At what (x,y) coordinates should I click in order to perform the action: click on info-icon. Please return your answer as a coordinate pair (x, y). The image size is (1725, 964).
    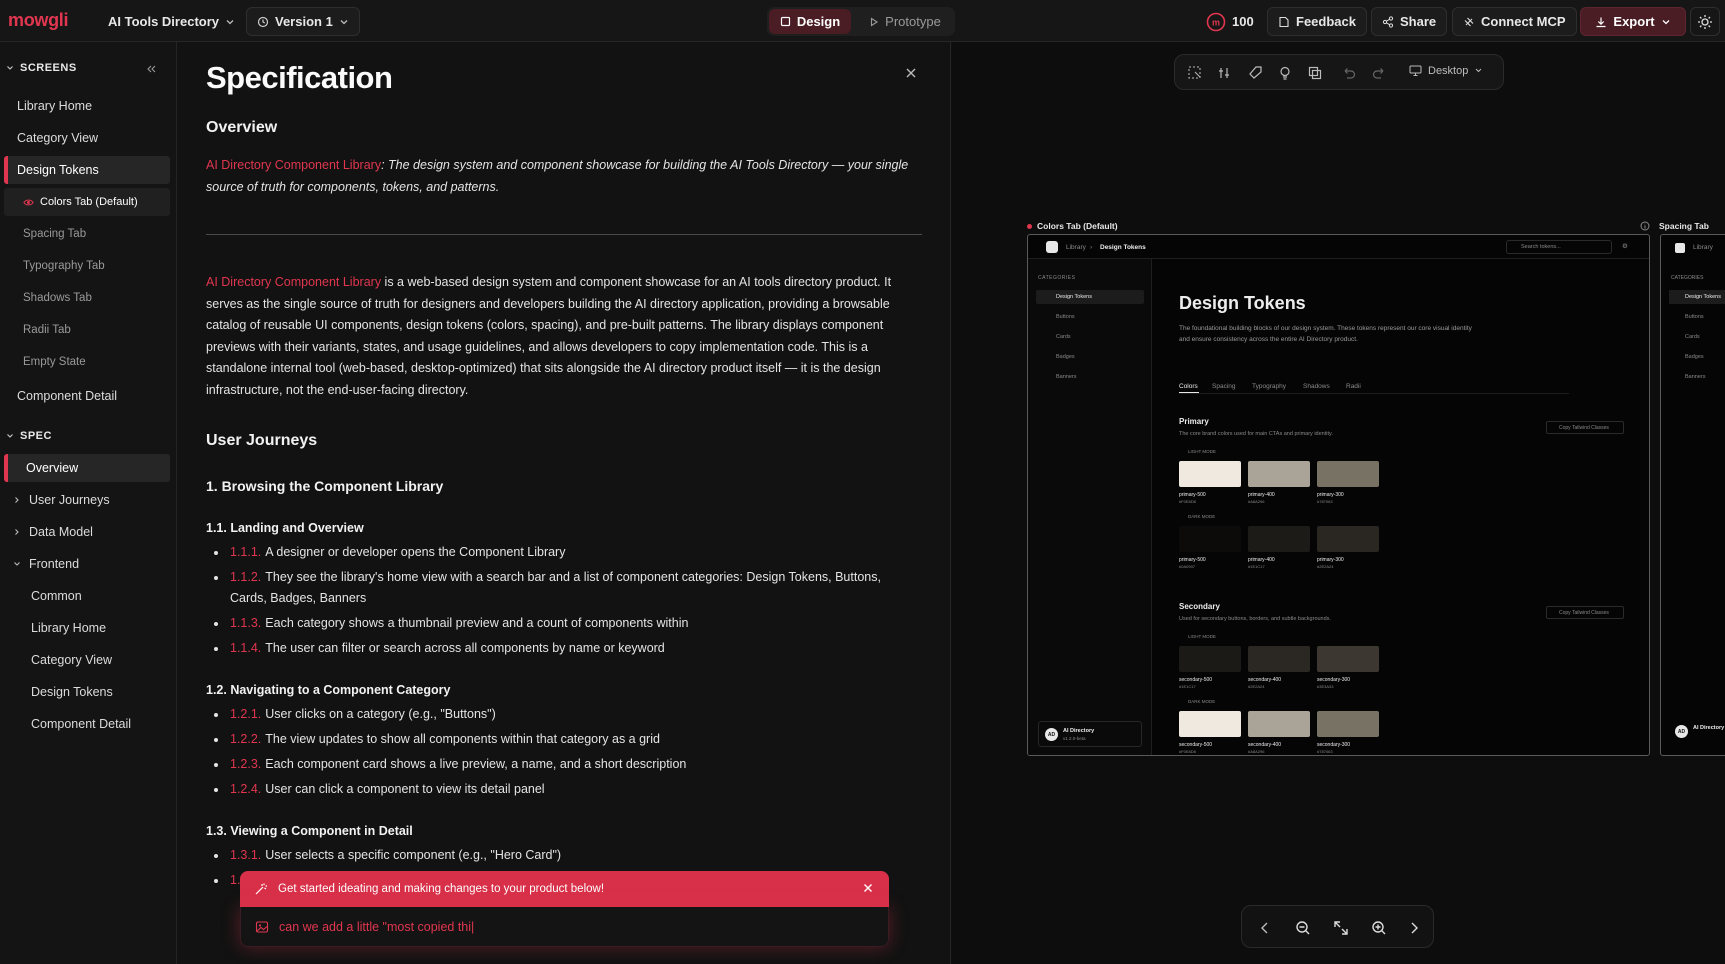
    Looking at the image, I should click on (1645, 226).